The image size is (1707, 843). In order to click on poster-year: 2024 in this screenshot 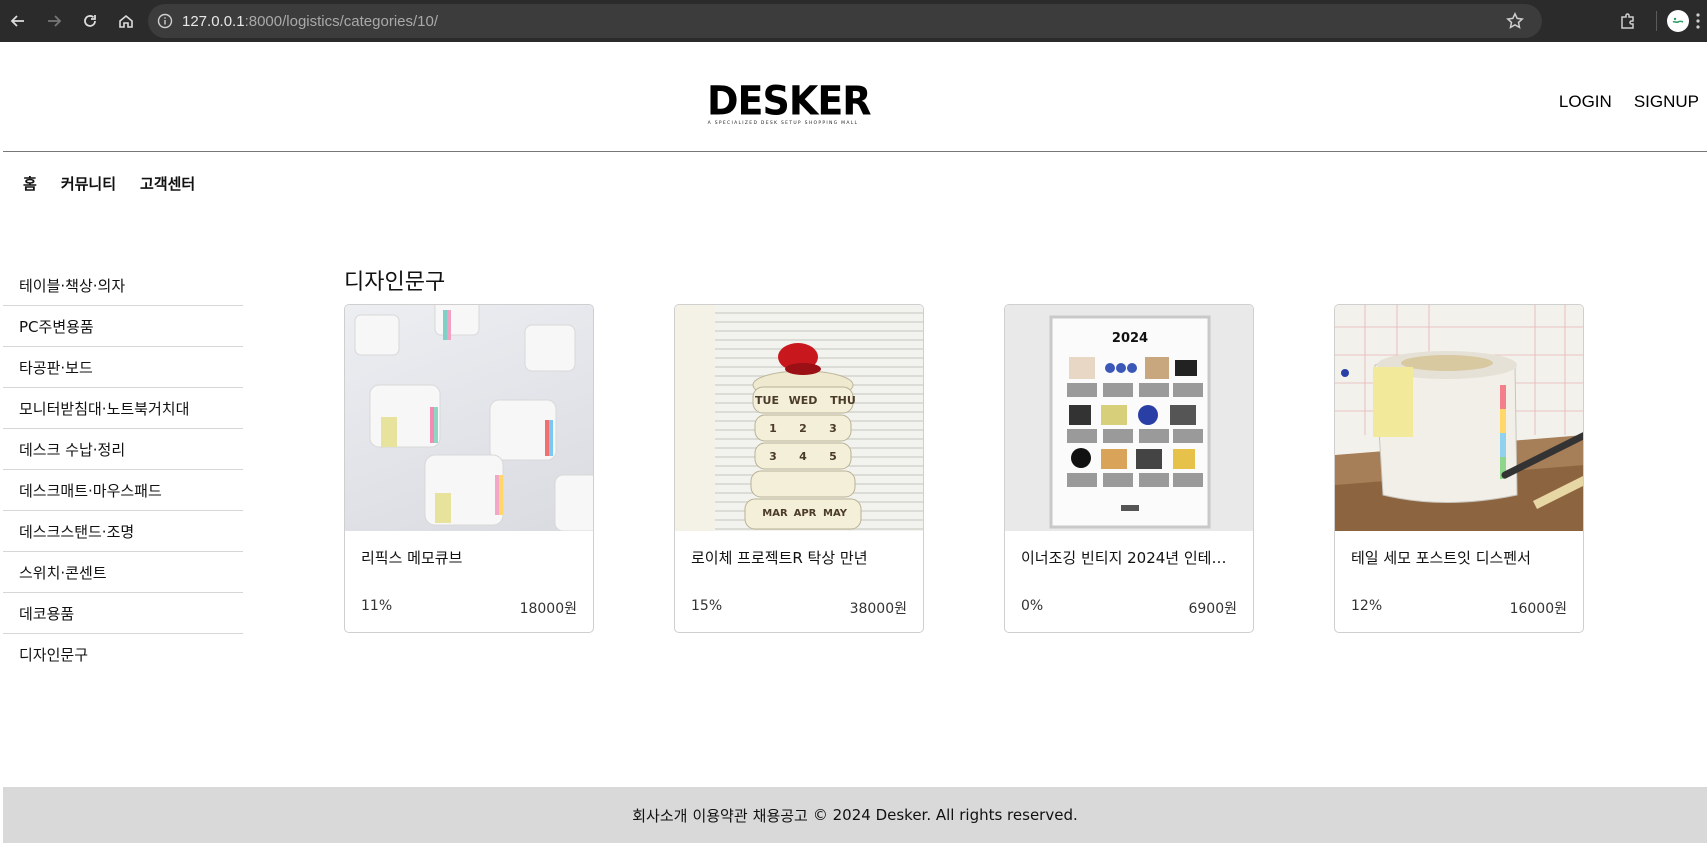, I will do `click(1130, 338)`.